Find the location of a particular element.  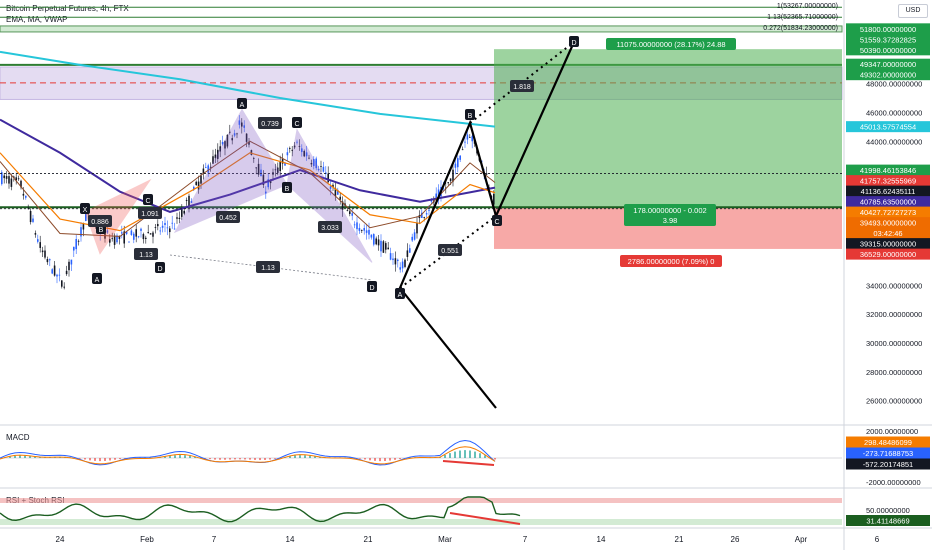

macd-divergence-line is located at coordinates (468, 463).